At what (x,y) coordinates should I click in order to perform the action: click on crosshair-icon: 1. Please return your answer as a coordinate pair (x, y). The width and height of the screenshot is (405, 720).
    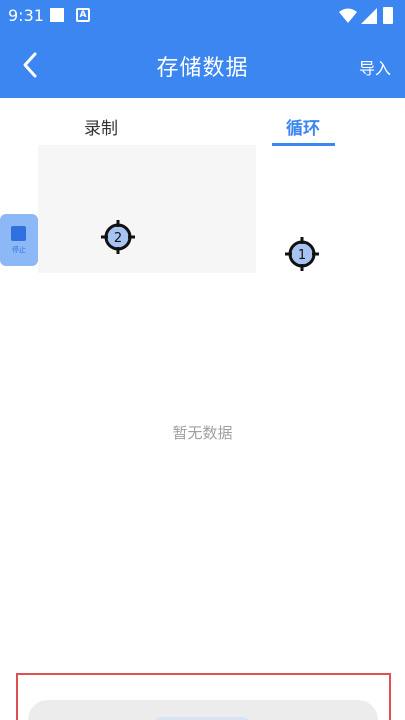
    Looking at the image, I should click on (302, 254).